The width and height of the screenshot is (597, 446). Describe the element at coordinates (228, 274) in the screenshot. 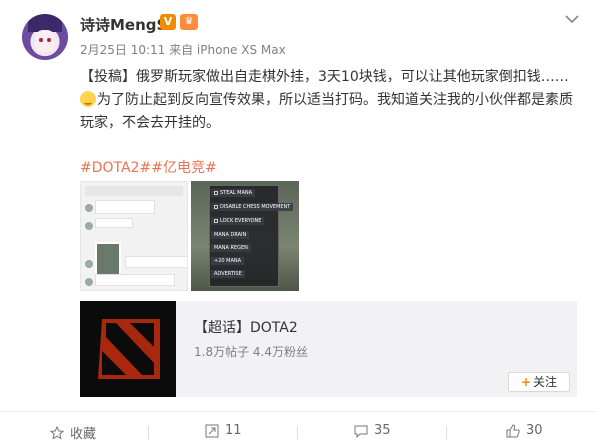

I see `cheat-option: ADVERTISE` at that location.